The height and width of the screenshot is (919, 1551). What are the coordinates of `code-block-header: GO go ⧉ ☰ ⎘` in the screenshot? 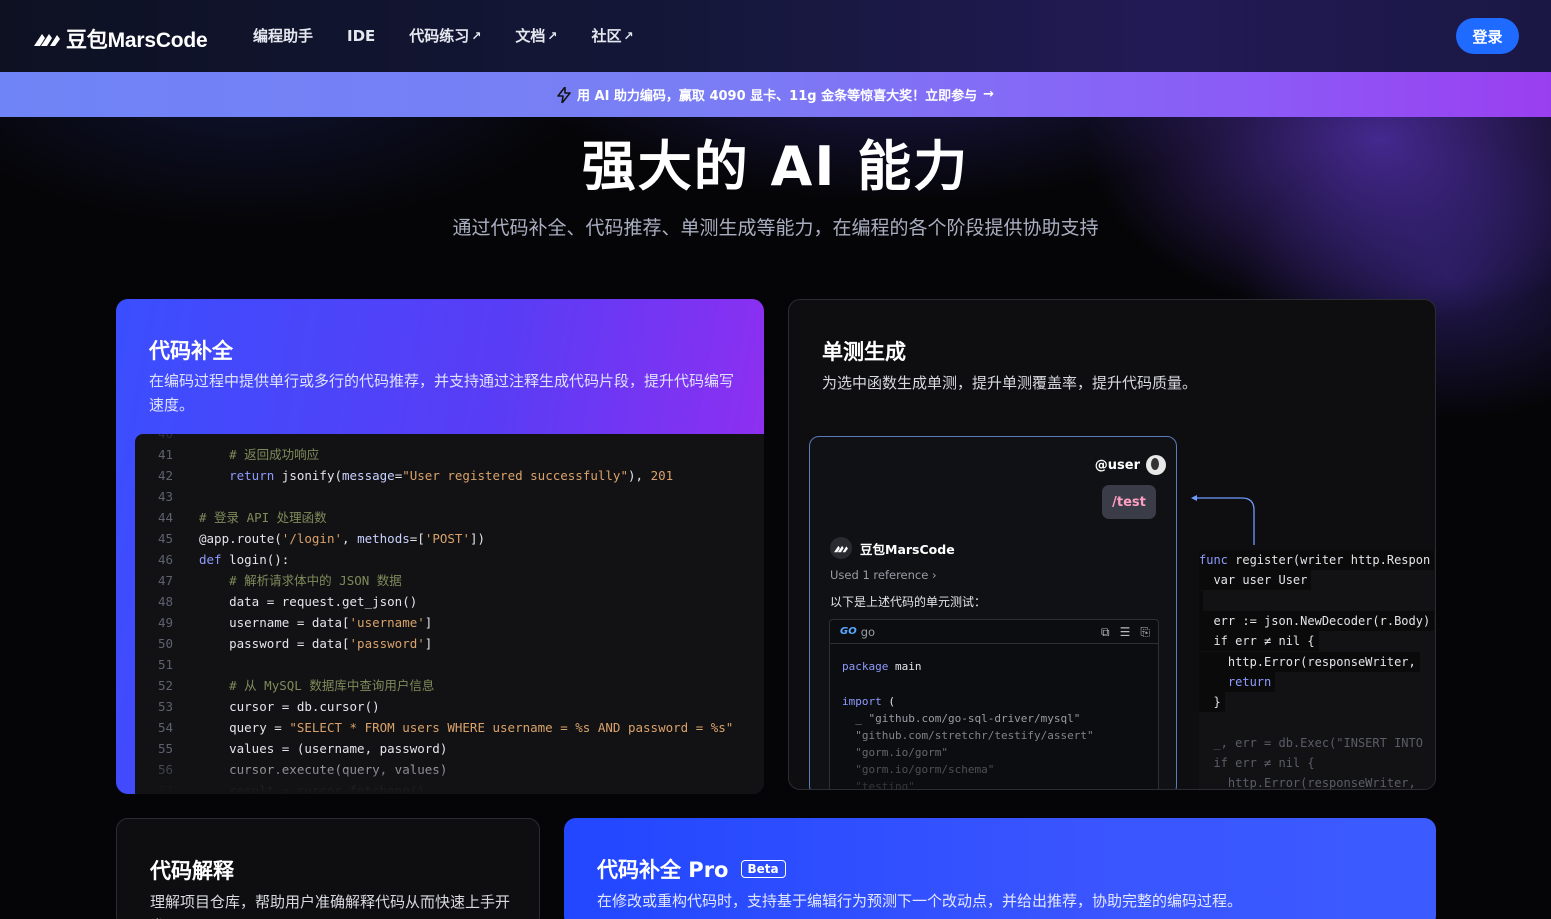 It's located at (994, 632).